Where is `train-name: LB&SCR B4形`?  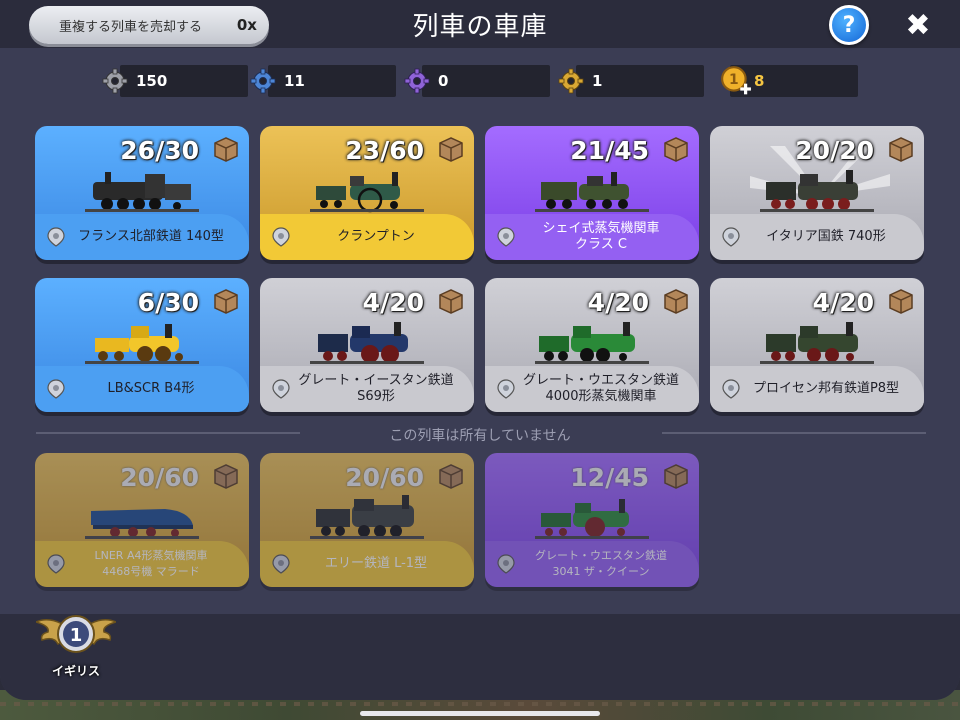
train-name: LB&SCR B4形 is located at coordinates (151, 388).